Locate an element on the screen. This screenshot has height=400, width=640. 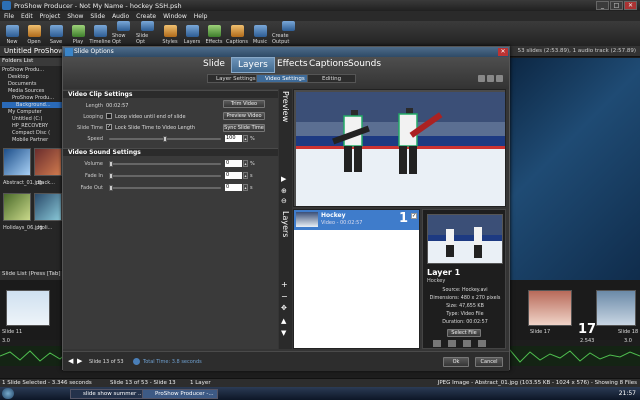
play-button: Play is located at coordinates (78, 33).